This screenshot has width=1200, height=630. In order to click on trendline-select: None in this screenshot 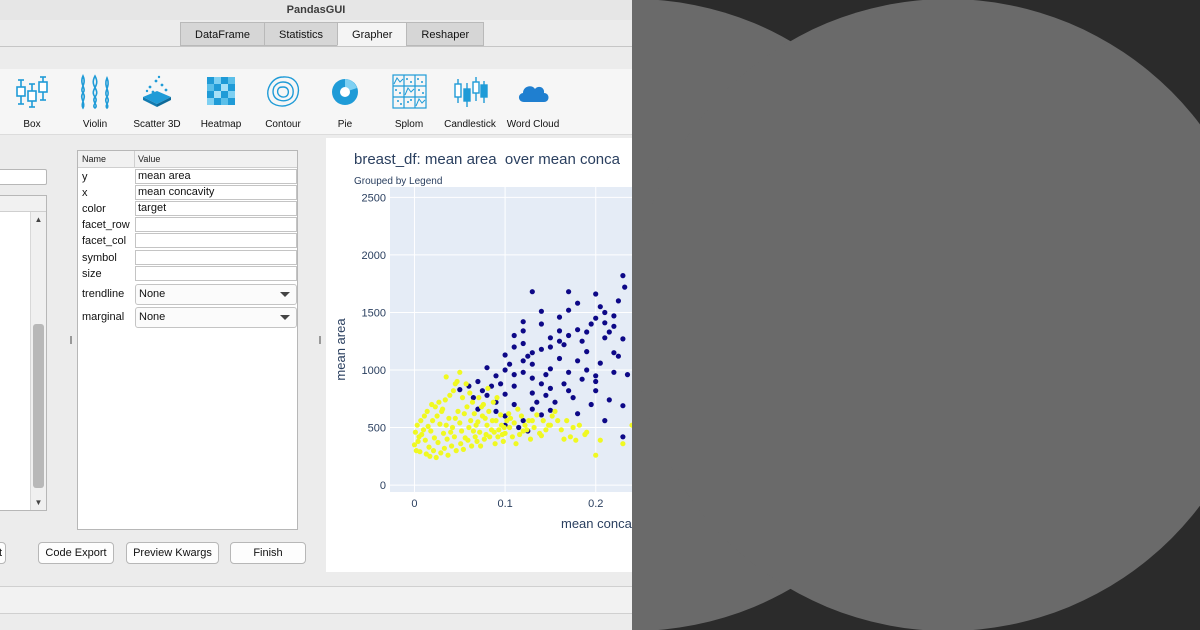, I will do `click(216, 294)`.